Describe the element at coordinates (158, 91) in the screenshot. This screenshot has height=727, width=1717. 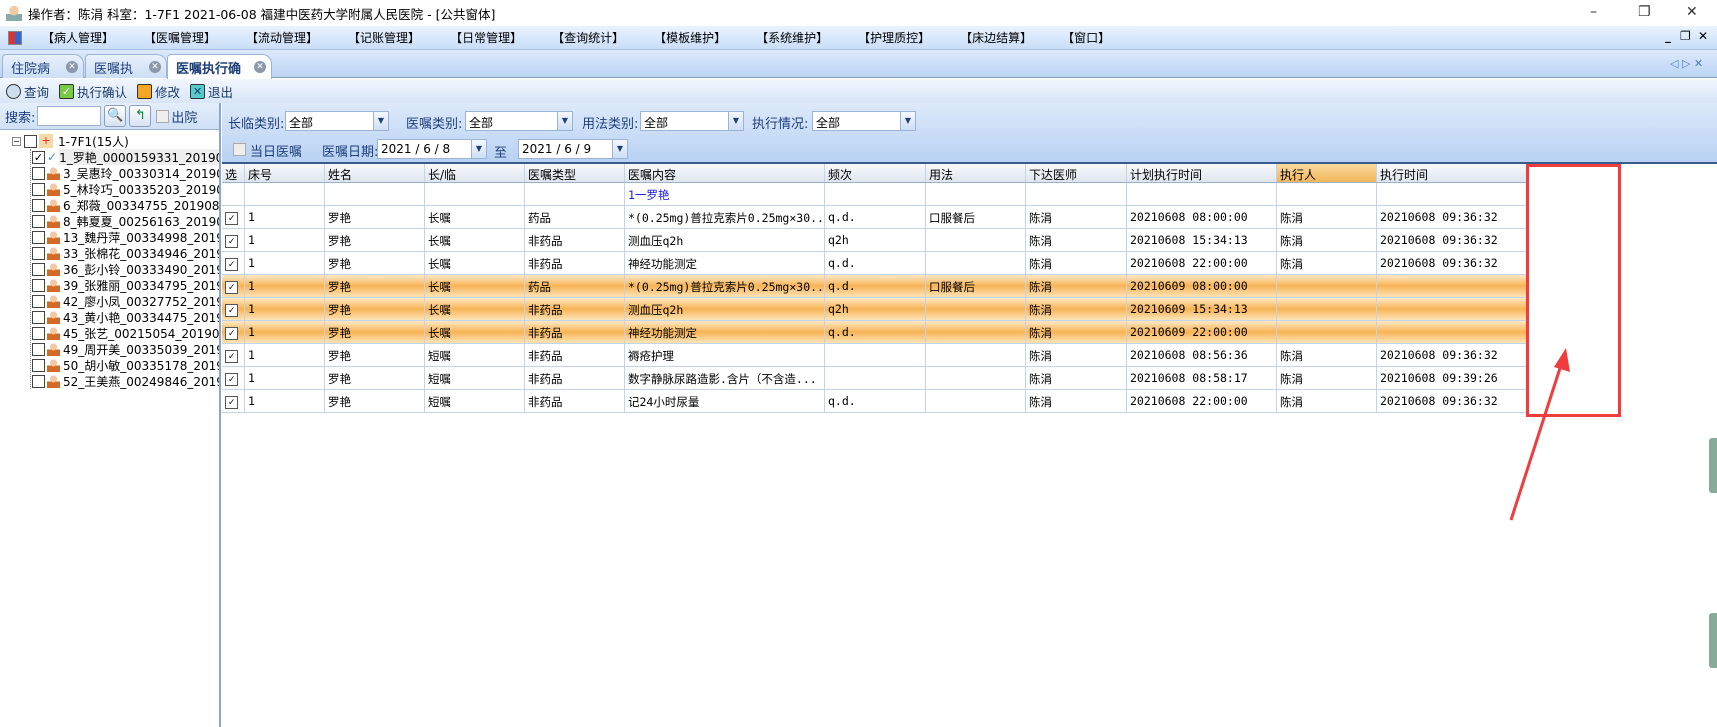
I see `modify-button: 修改` at that location.